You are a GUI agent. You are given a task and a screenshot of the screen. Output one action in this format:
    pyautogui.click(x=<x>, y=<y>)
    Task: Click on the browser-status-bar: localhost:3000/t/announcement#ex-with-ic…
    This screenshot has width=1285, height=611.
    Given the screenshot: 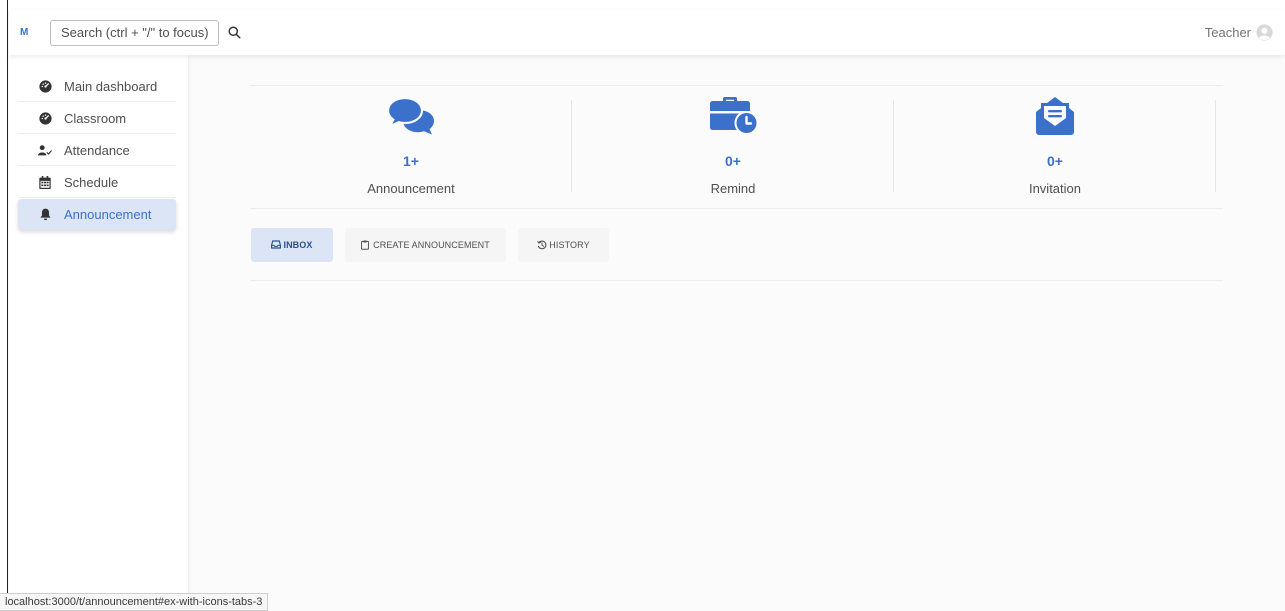 What is the action you would take?
    pyautogui.click(x=134, y=602)
    